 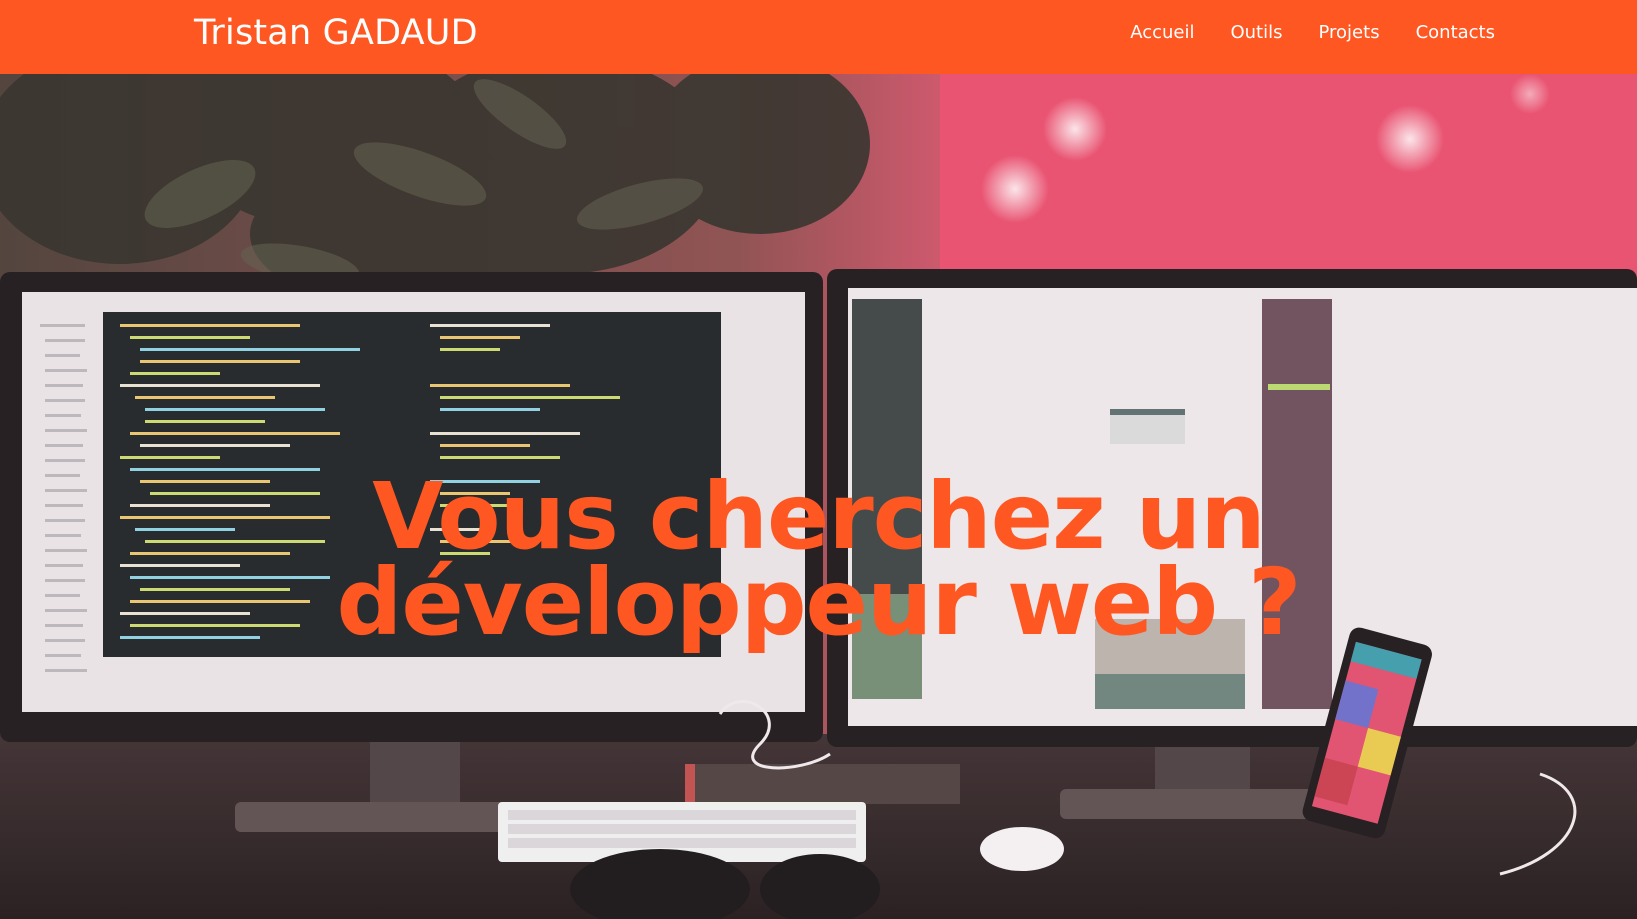 I want to click on brand-link: Tristan GADAUD, so click(x=336, y=33).